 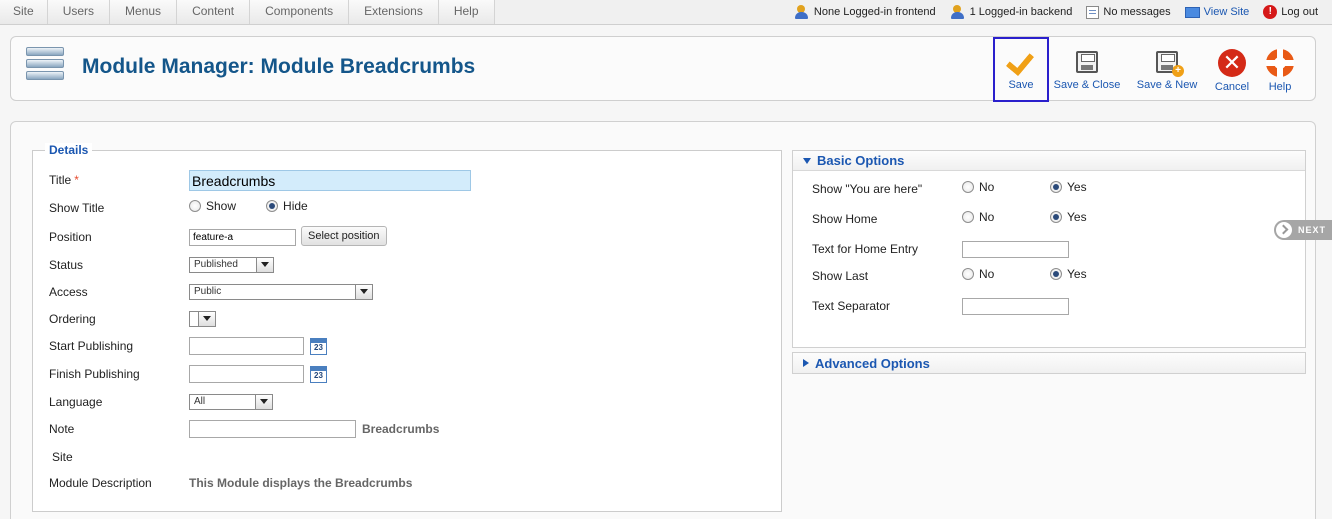 What do you see at coordinates (1280, 87) in the screenshot?
I see `help-label: Help` at bounding box center [1280, 87].